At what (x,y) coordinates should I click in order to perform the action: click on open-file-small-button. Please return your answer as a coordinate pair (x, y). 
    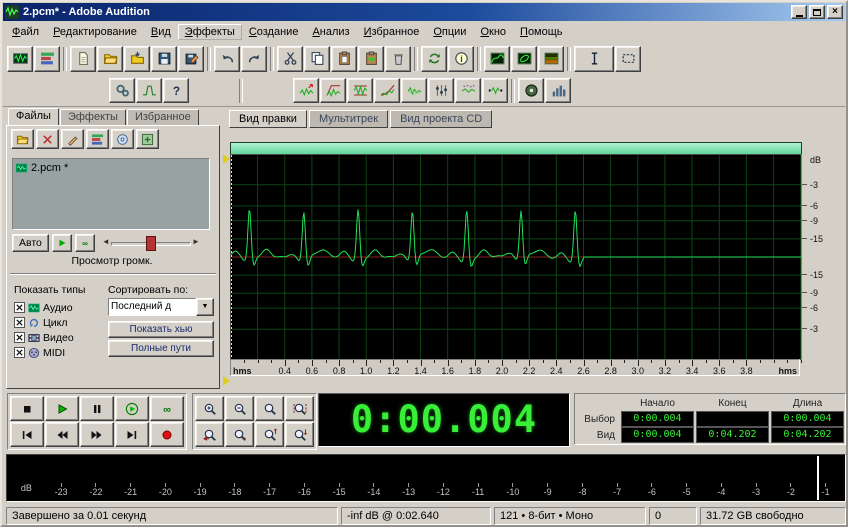
    Looking at the image, I should click on (22, 139).